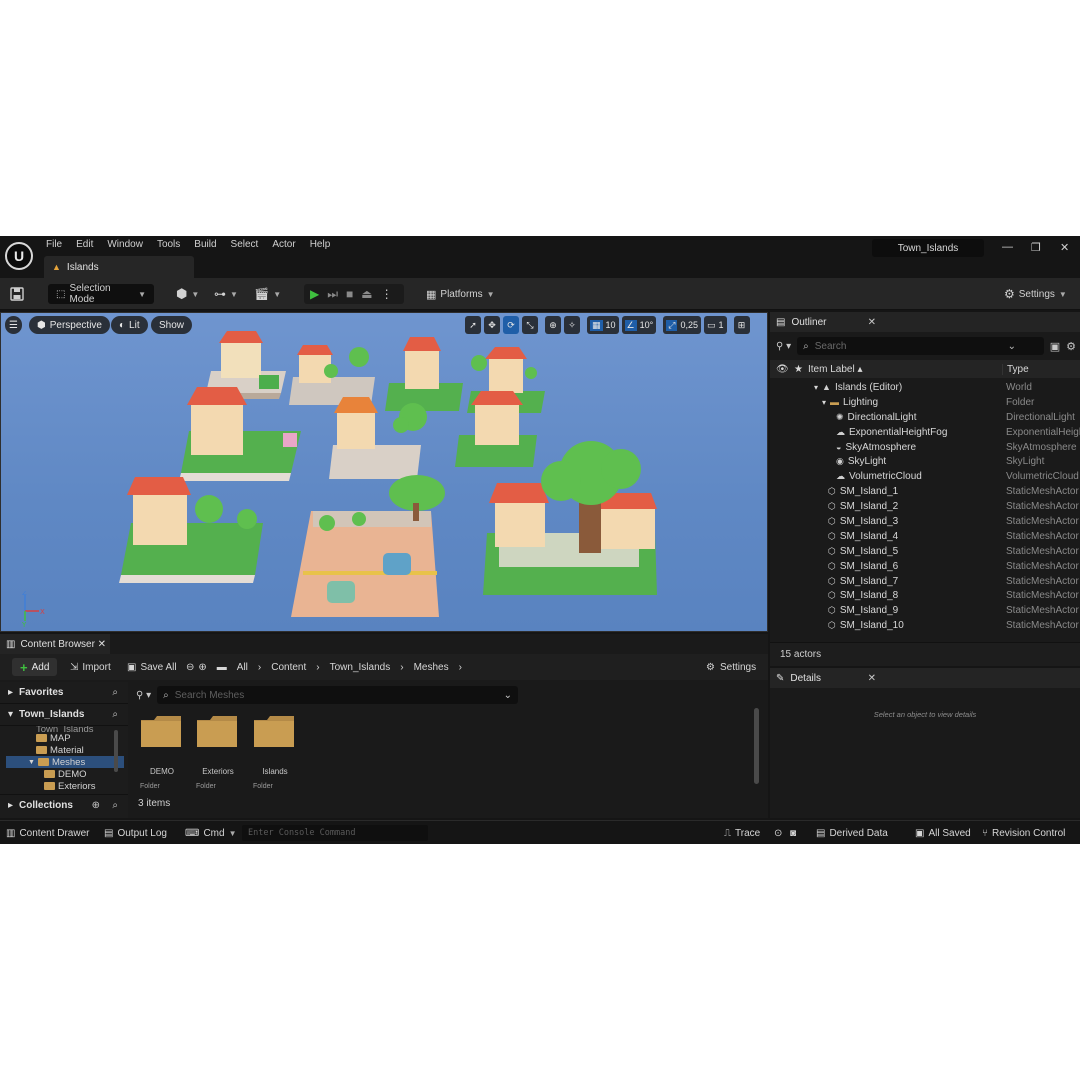 This screenshot has width=1080, height=1080. What do you see at coordinates (603, 325) in the screenshot?
I see `grid-snap-toggle: ▦ 10` at bounding box center [603, 325].